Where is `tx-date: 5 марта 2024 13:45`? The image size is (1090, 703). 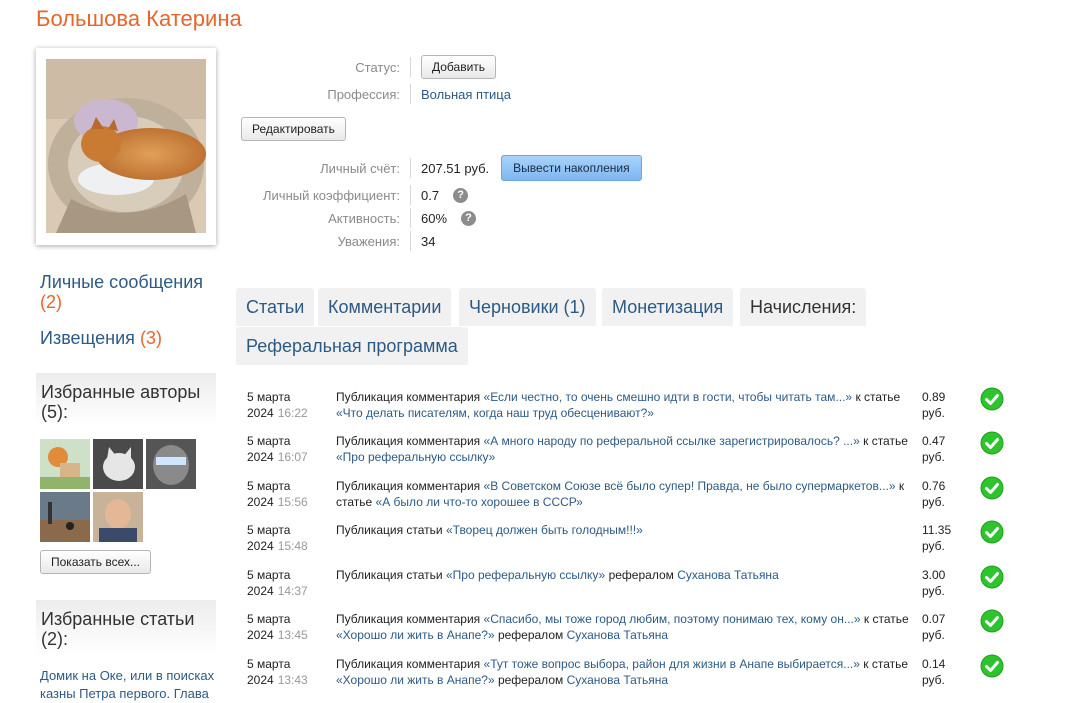 tx-date: 5 марта 2024 13:45 is located at coordinates (289, 627).